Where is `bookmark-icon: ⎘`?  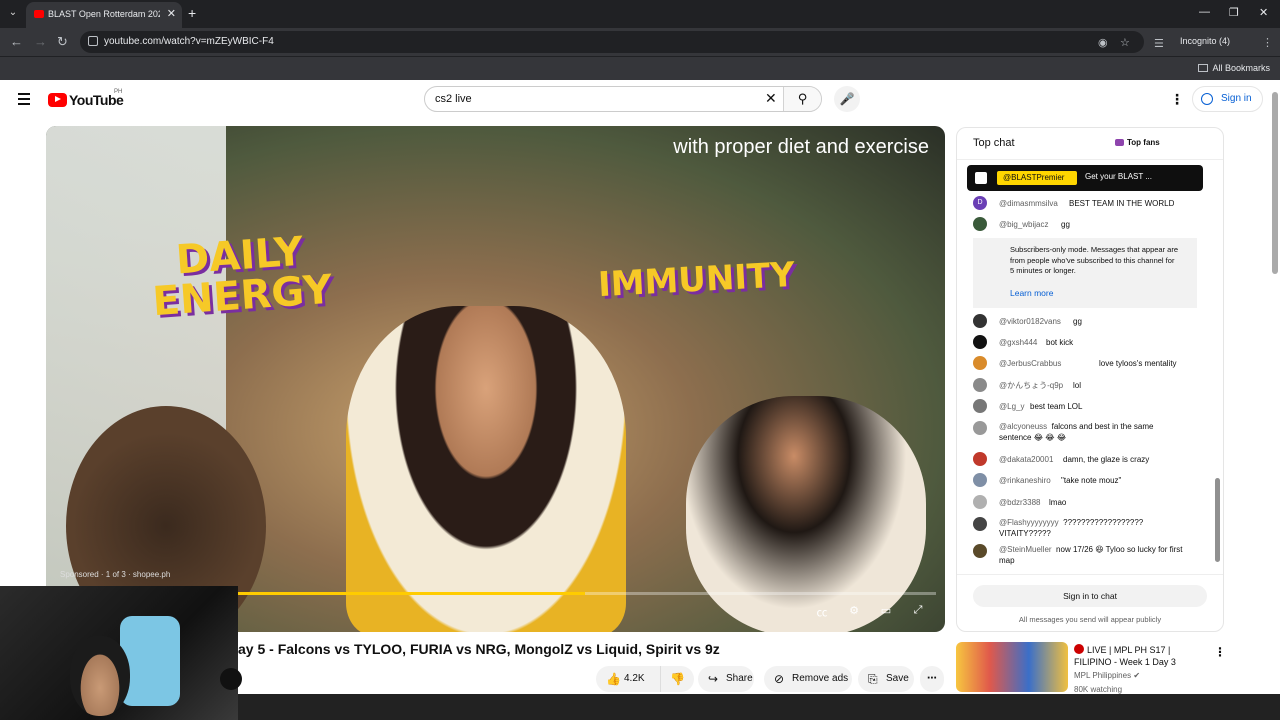 bookmark-icon: ⎘ is located at coordinates (873, 679).